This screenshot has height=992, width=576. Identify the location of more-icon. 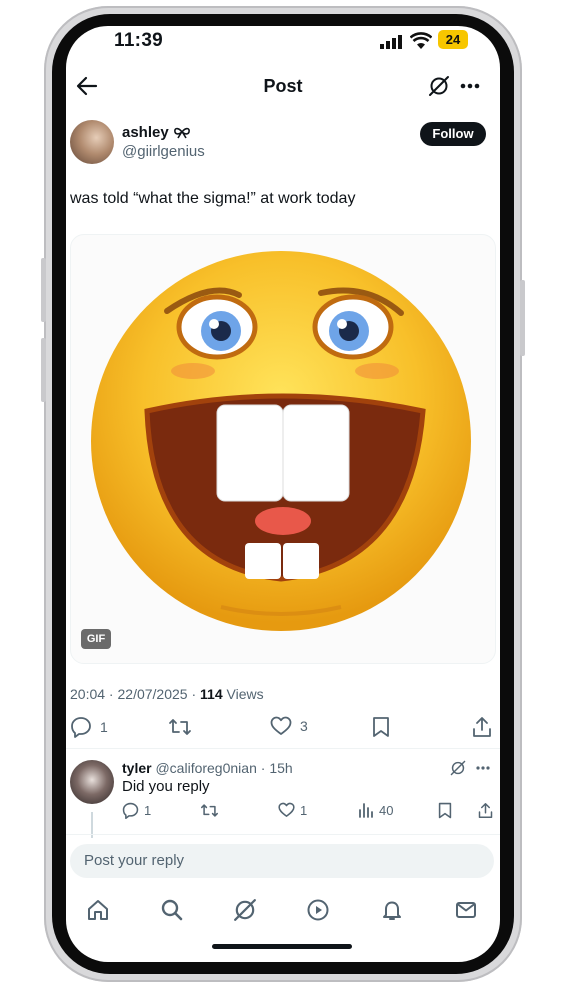
(470, 86).